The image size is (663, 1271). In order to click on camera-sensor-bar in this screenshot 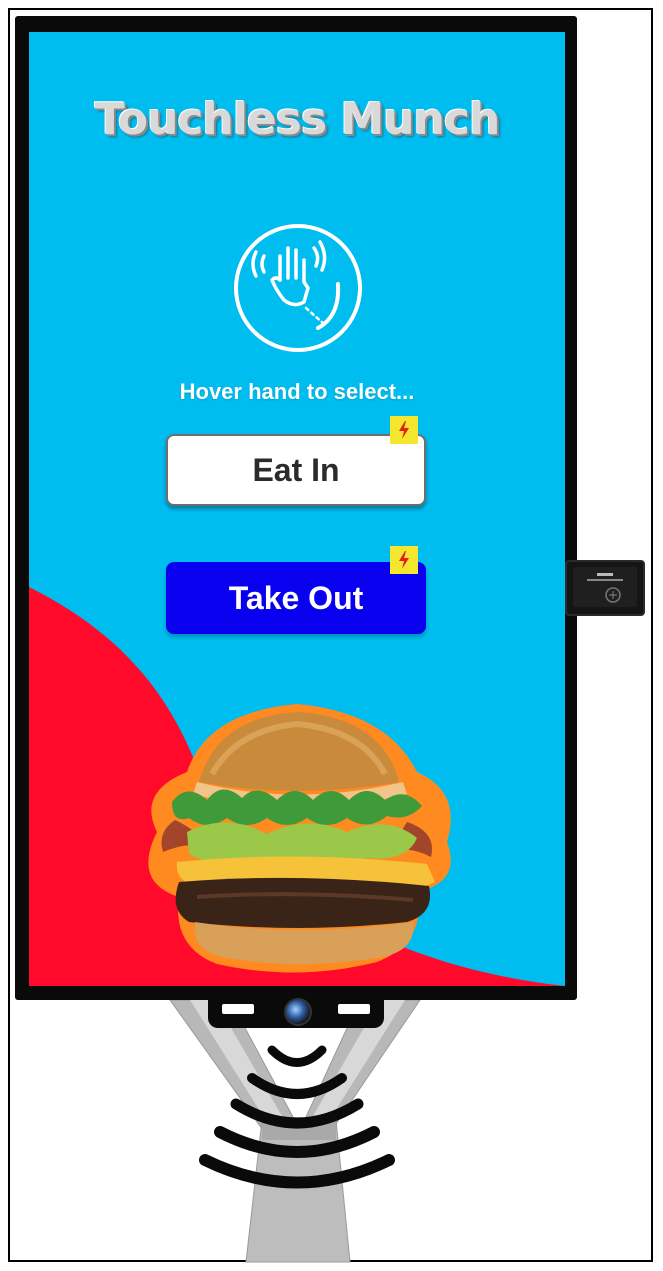, I will do `click(296, 1012)`.